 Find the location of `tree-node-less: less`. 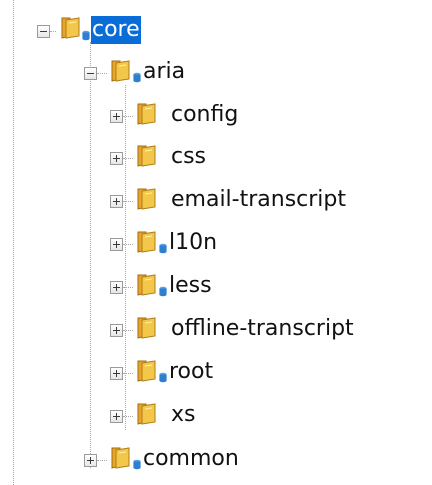

tree-node-less: less is located at coordinates (216, 289).